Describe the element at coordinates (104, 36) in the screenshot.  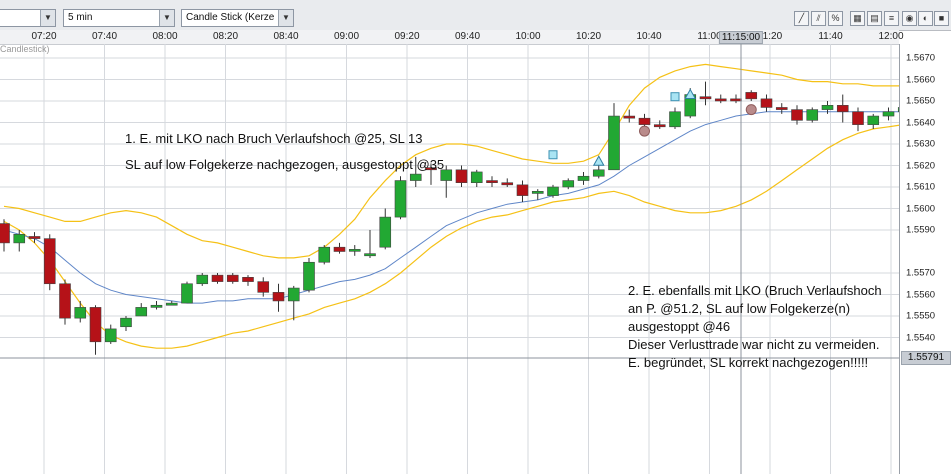
I see `time-axis-label: 07:40` at that location.